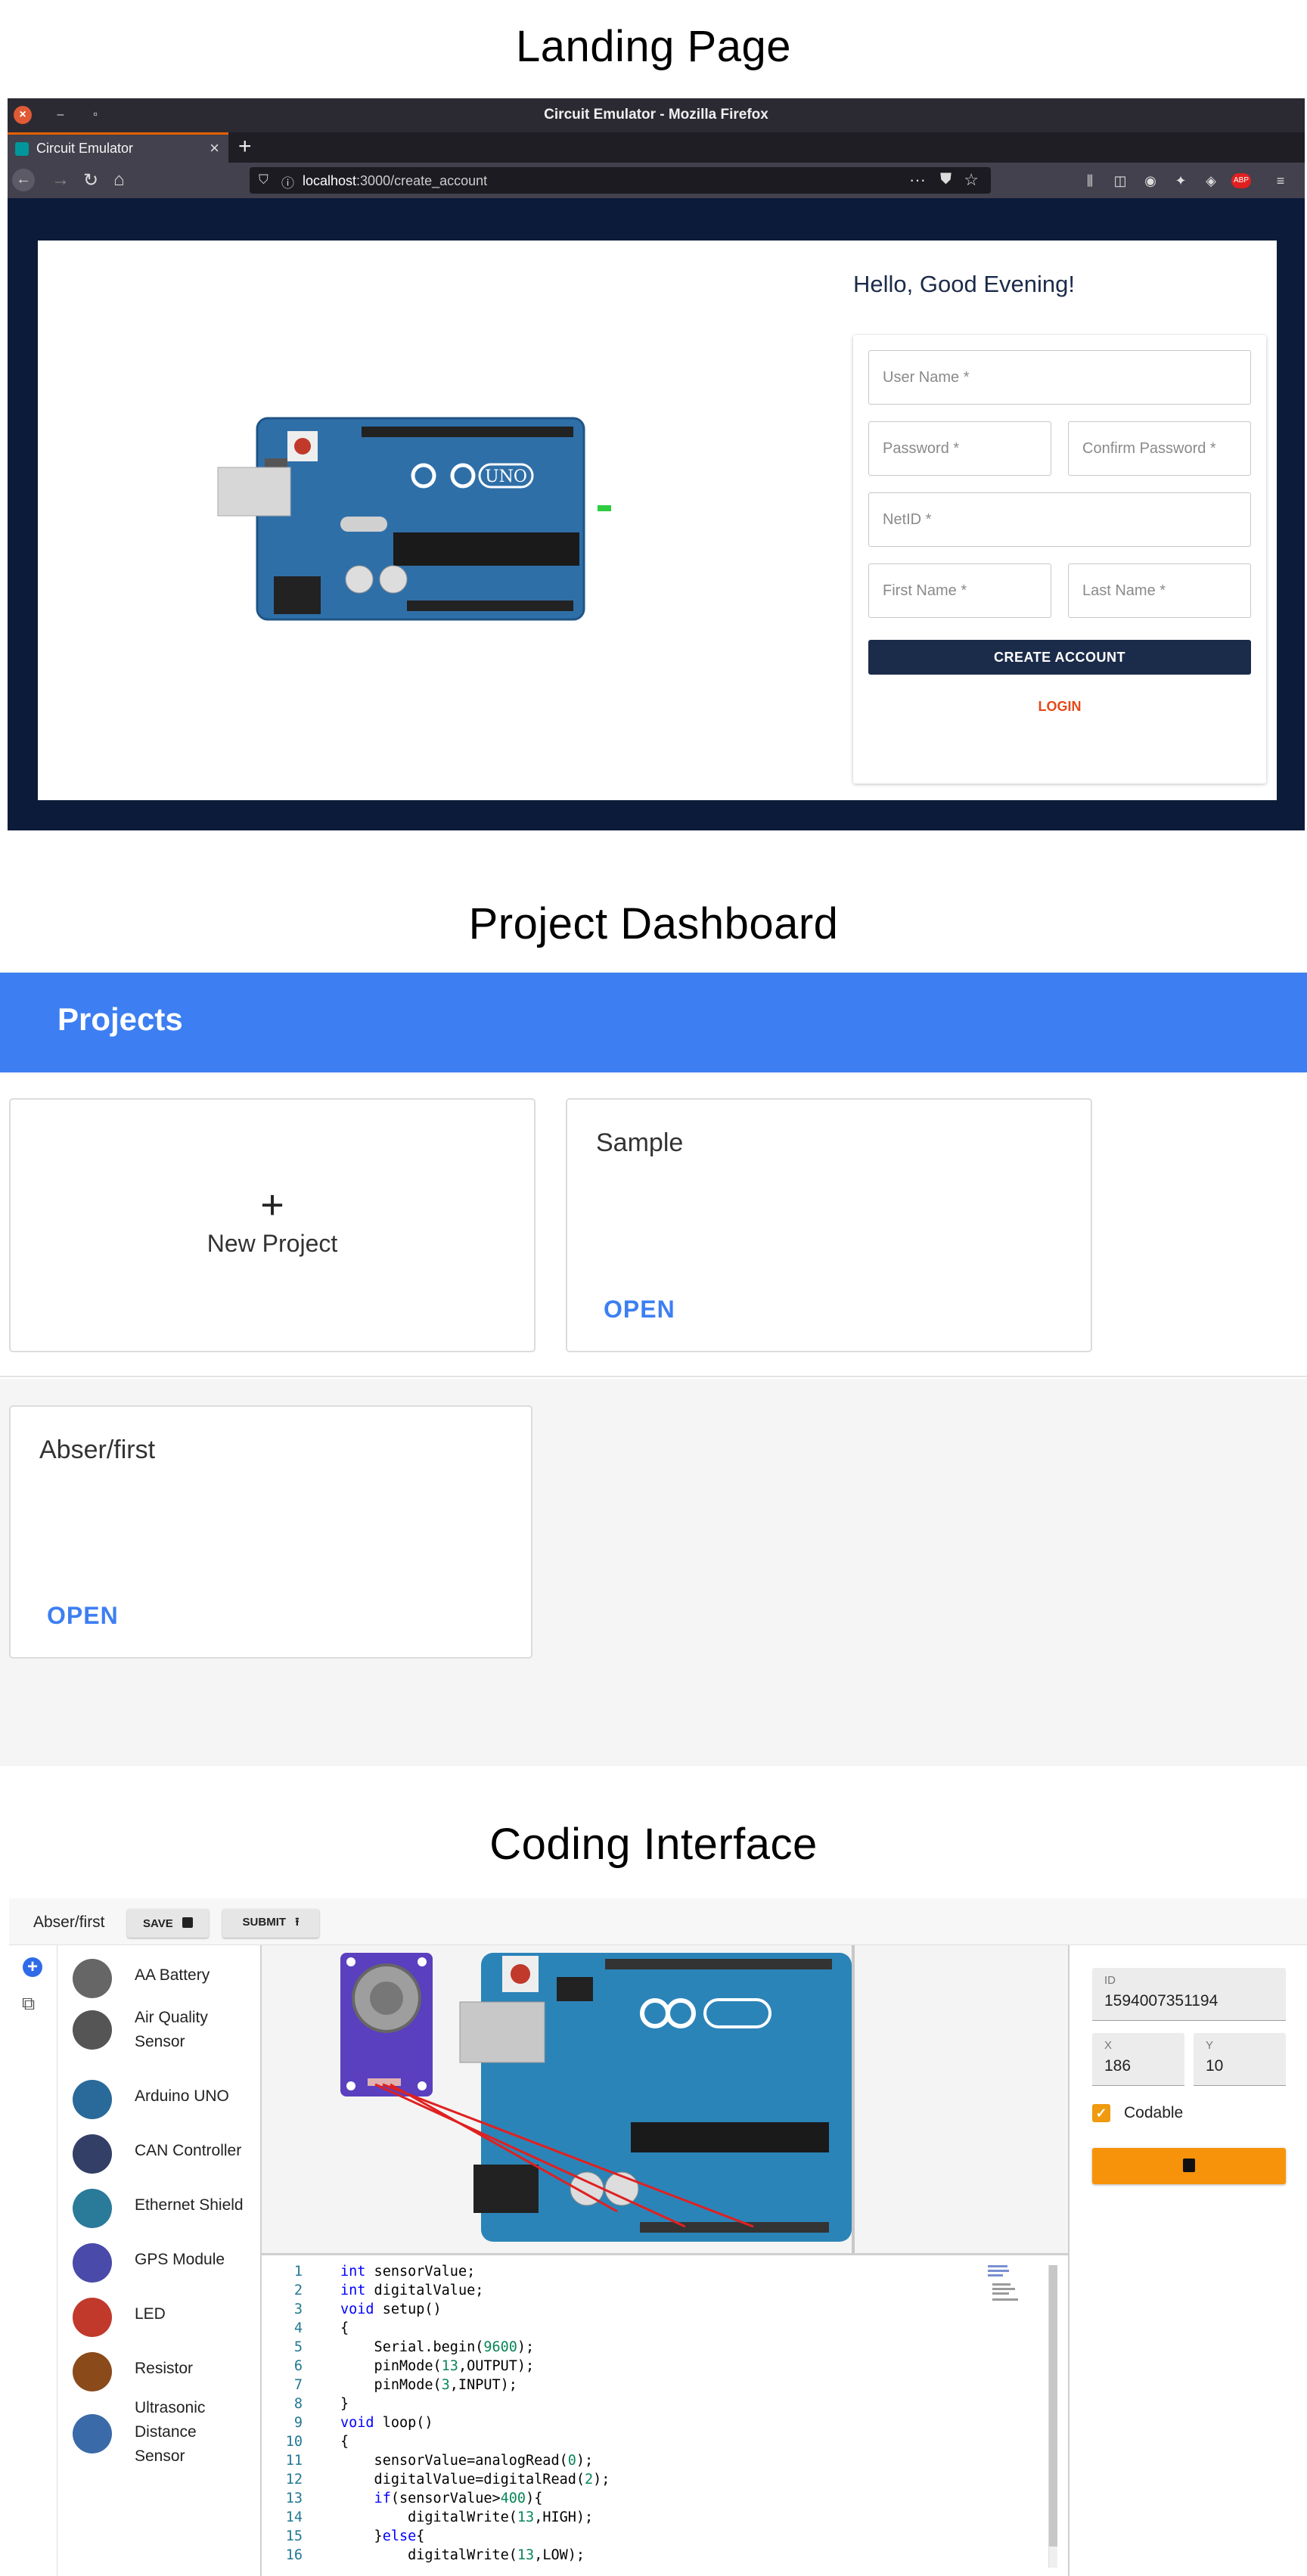 The image size is (1307, 2576). I want to click on username-field, so click(1059, 377).